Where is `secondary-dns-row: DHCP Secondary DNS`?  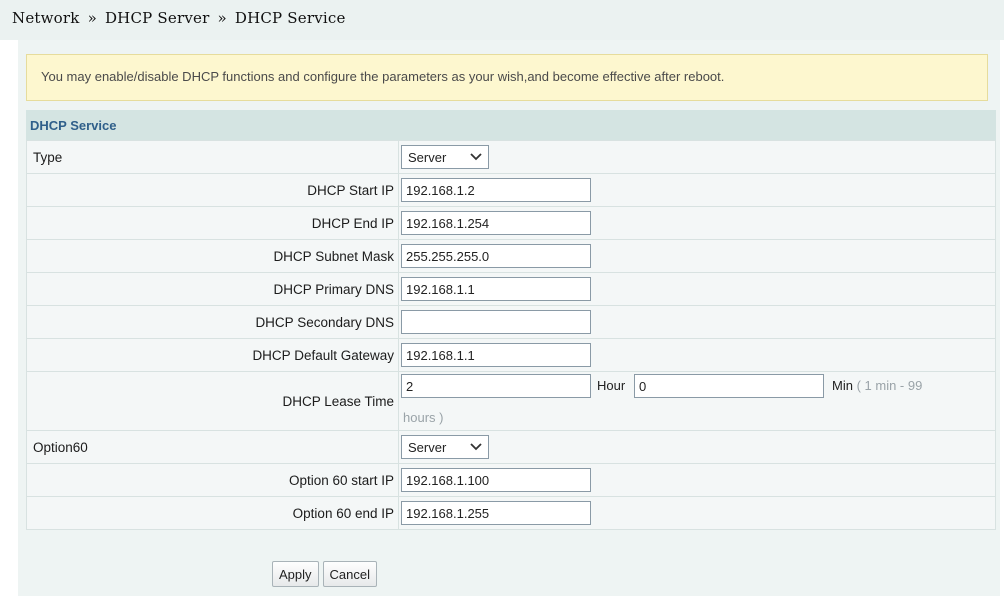 secondary-dns-row: DHCP Secondary DNS is located at coordinates (511, 322).